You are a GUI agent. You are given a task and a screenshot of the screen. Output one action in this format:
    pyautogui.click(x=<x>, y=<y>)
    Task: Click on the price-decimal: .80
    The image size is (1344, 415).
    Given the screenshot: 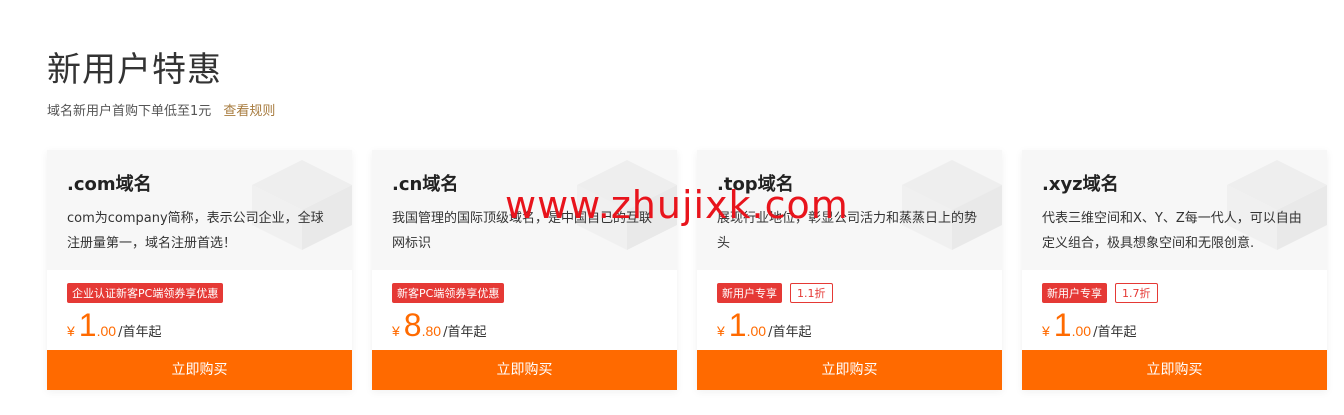 What is the action you would take?
    pyautogui.click(x=431, y=331)
    